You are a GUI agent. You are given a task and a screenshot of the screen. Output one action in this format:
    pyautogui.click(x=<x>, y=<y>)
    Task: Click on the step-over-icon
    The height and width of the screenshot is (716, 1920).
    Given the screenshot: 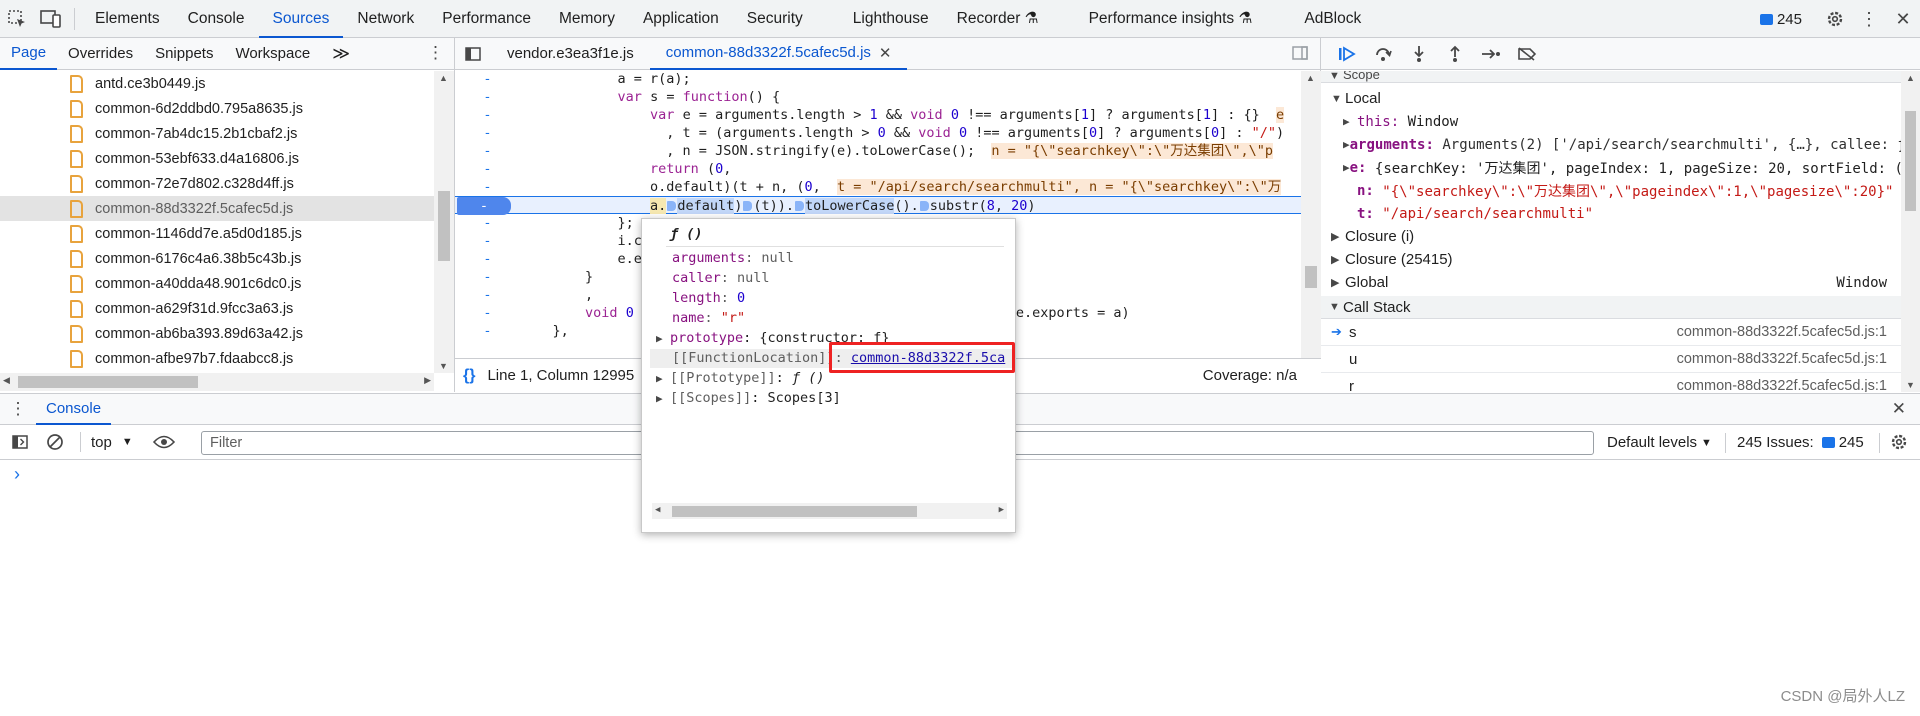 What is the action you would take?
    pyautogui.click(x=1383, y=54)
    